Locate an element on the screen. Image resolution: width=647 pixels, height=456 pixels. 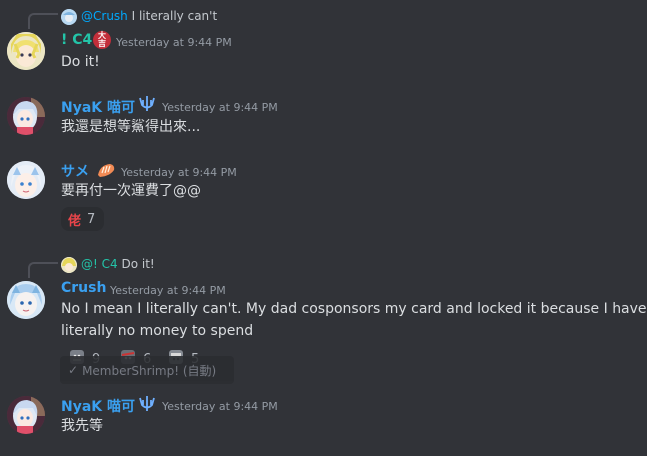
reply-text: I literally can't is located at coordinates (174, 16).